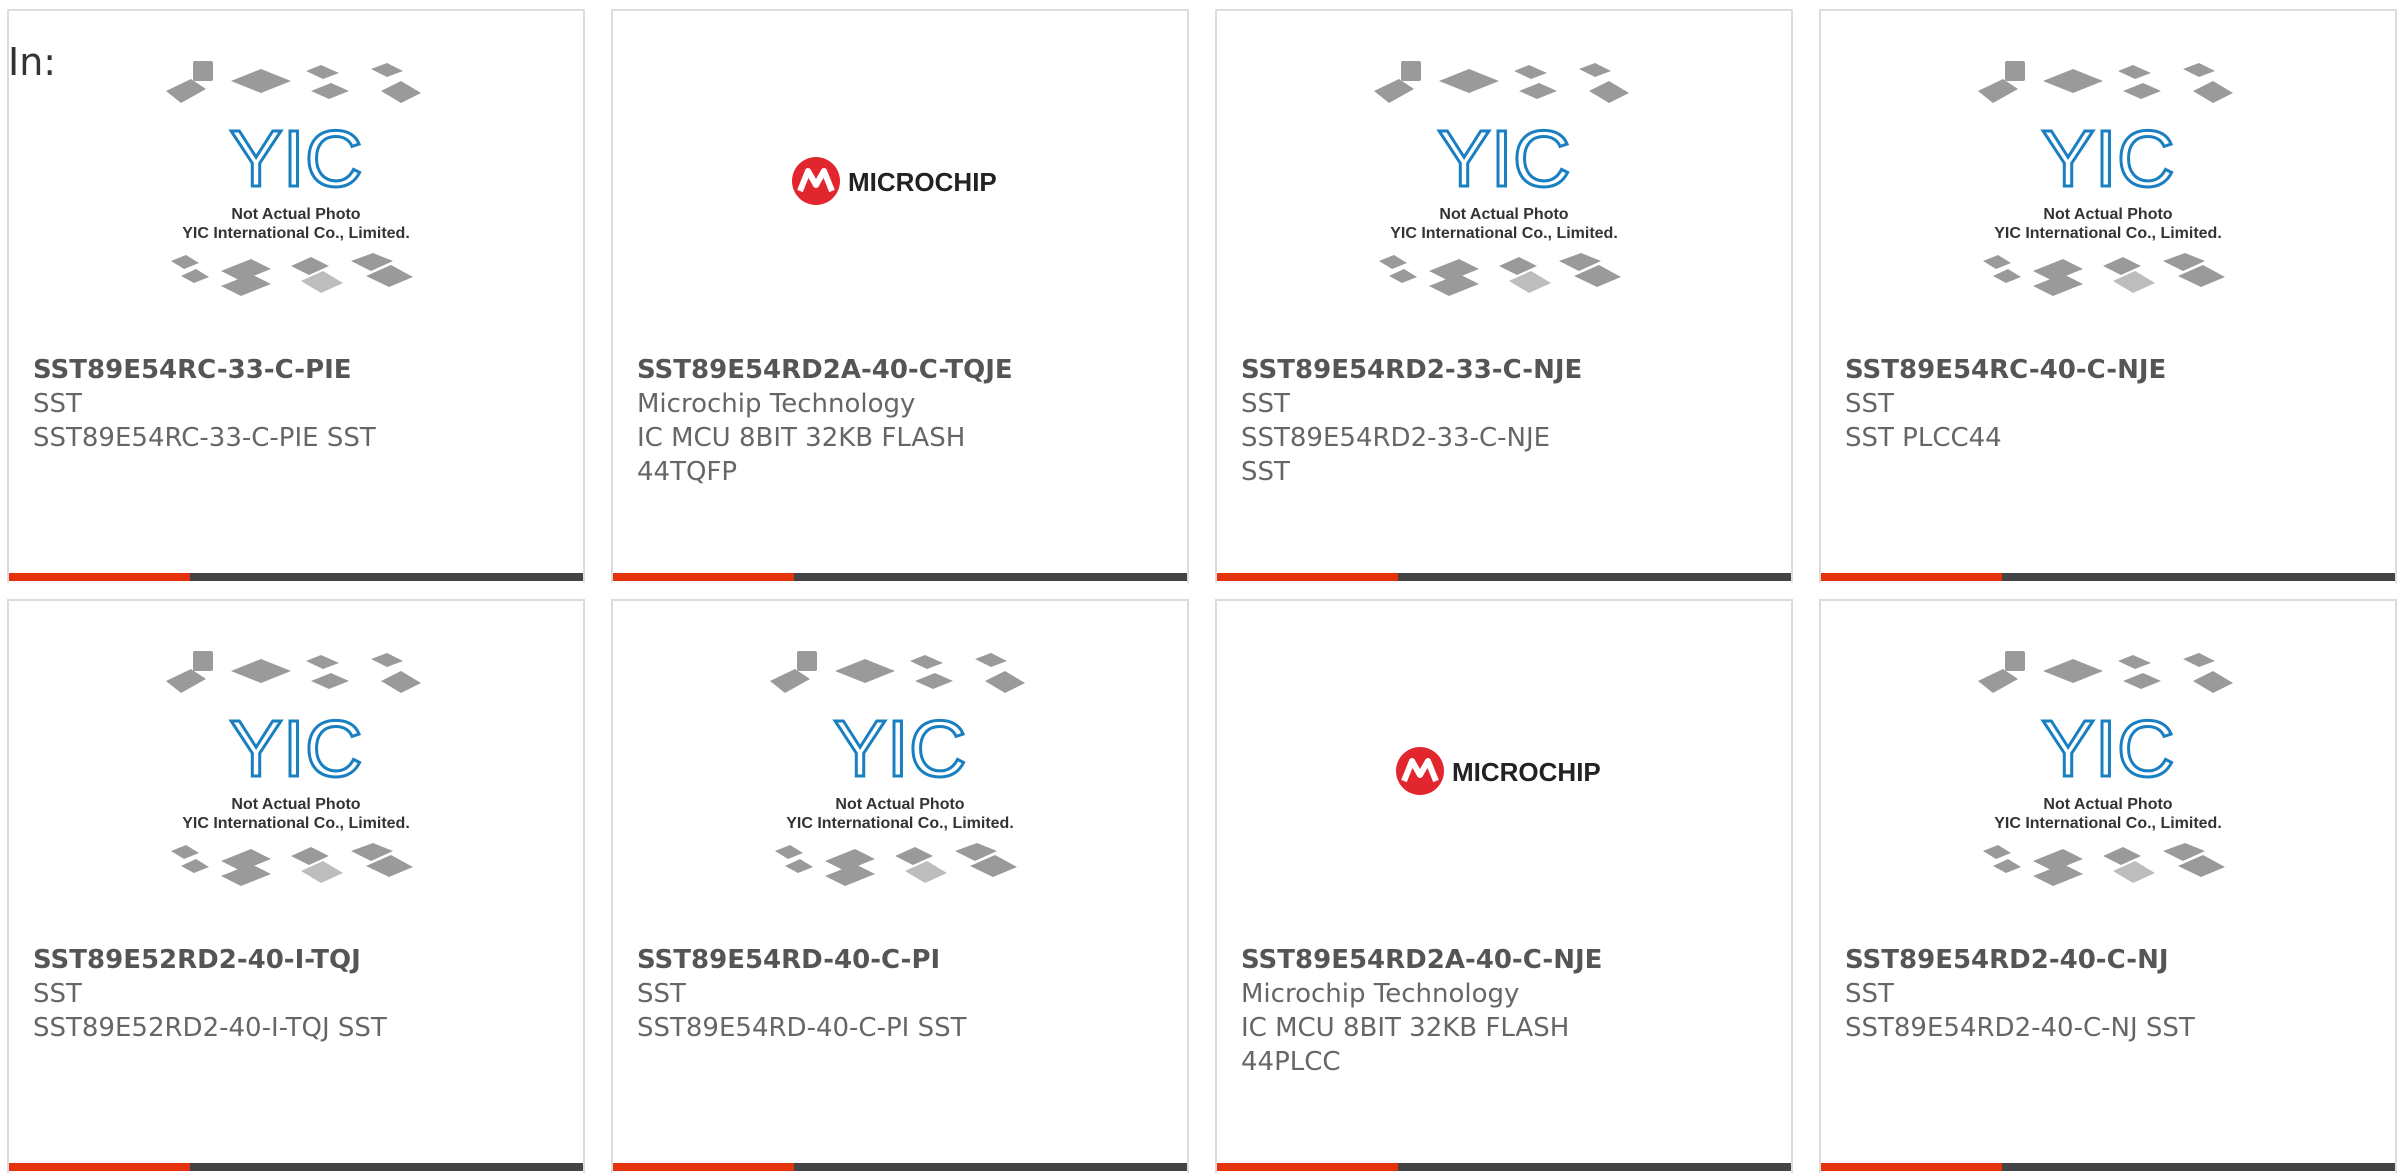 The height and width of the screenshot is (1173, 2400). Describe the element at coordinates (1506, 370) in the screenshot. I see `part-number-link: SST89E54RD2-33-C-NJE` at that location.